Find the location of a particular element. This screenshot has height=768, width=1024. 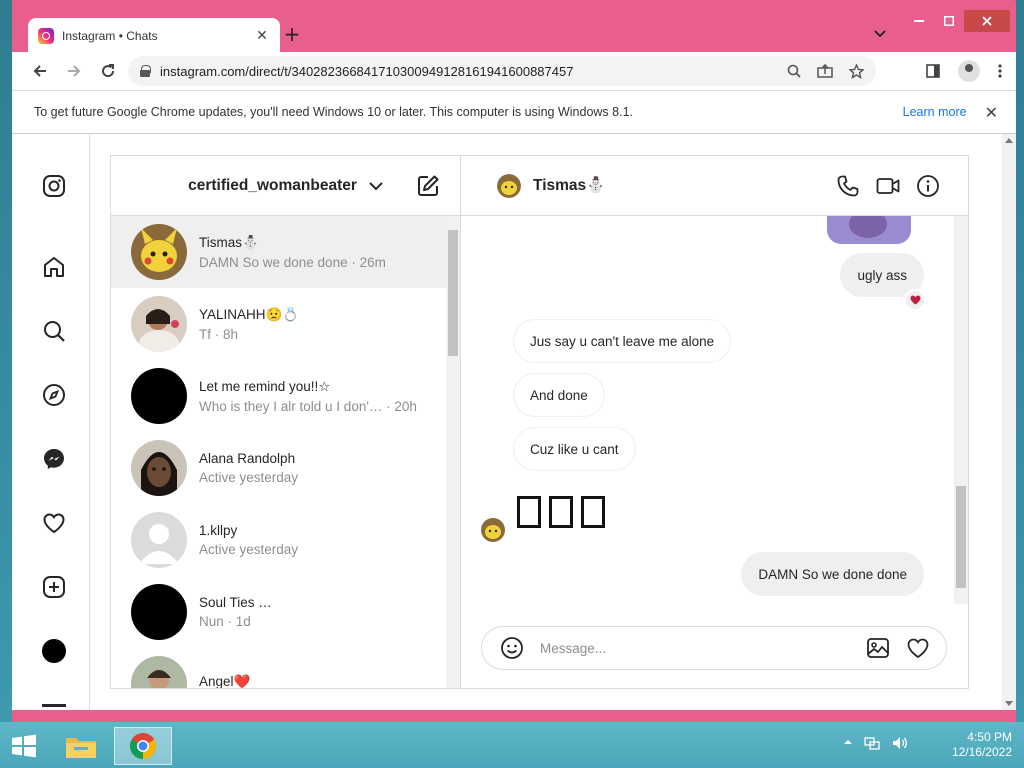

instagram-favicon-icon is located at coordinates (46, 36).